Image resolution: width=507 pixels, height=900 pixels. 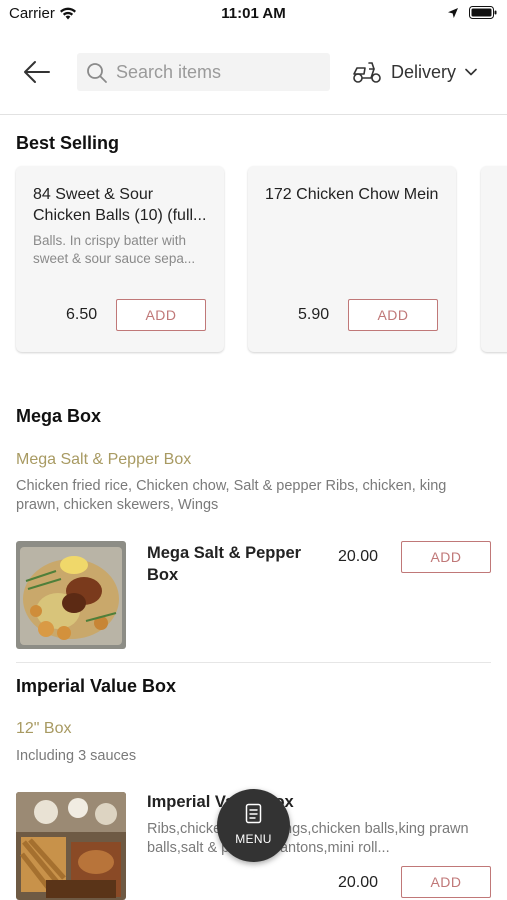 I want to click on scooter-icon, so click(x=367, y=72).